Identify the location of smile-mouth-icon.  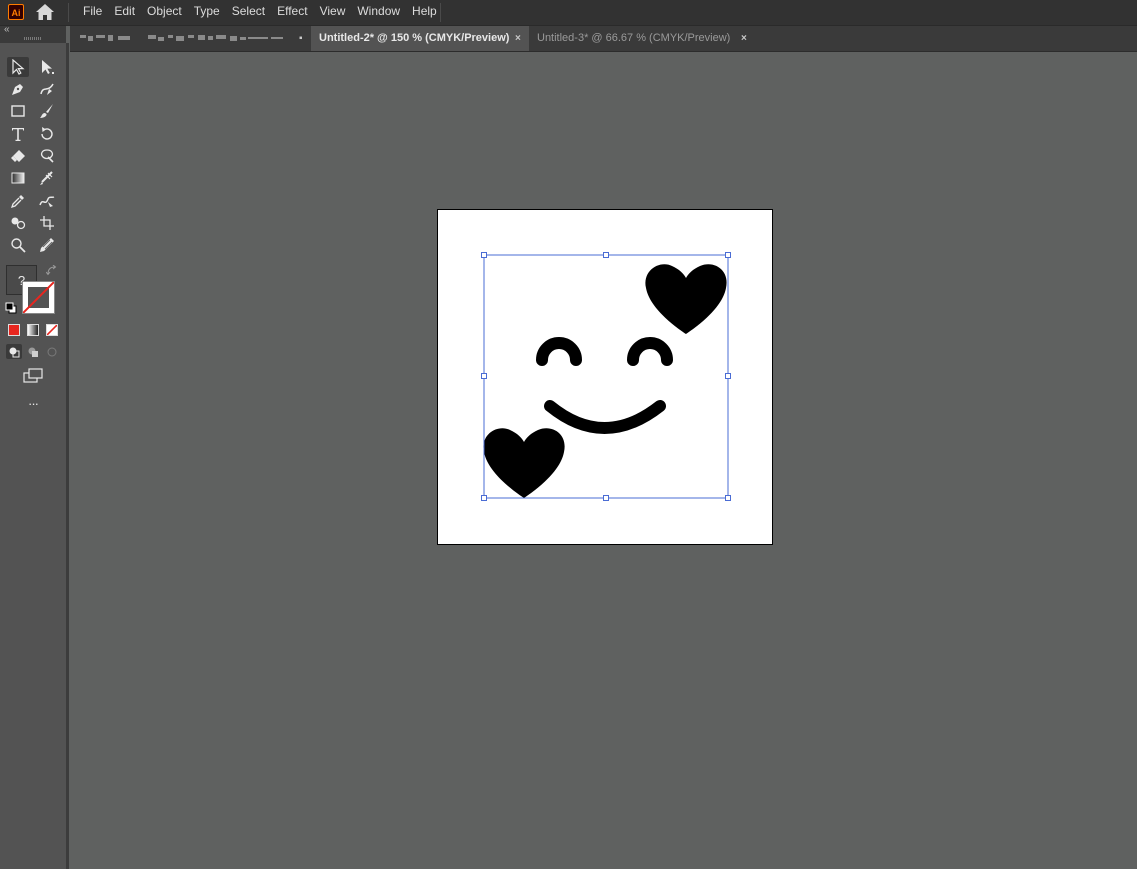
(605, 417).